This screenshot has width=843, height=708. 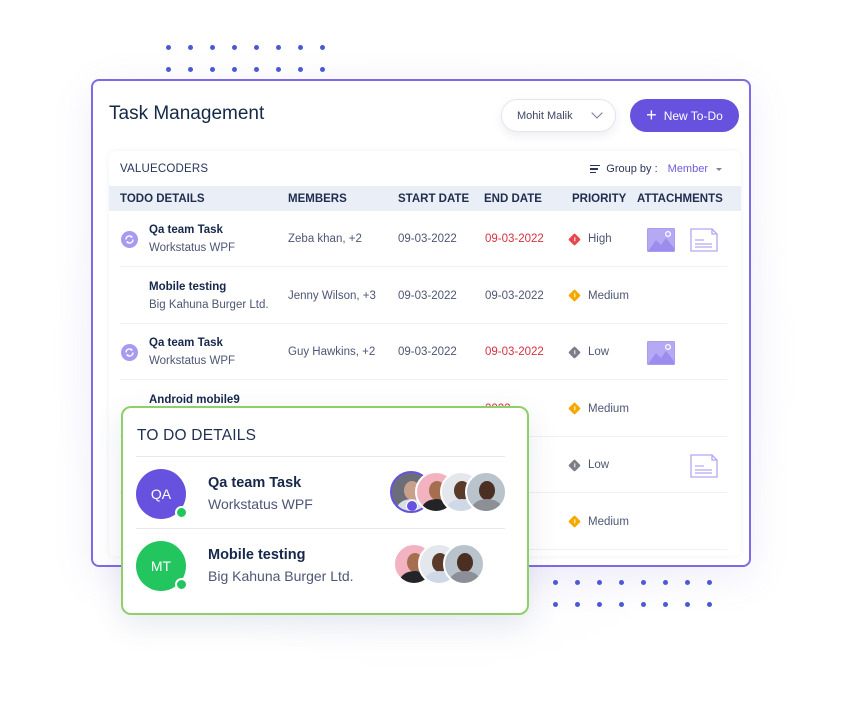 I want to click on project-avatar: MT, so click(x=162, y=566).